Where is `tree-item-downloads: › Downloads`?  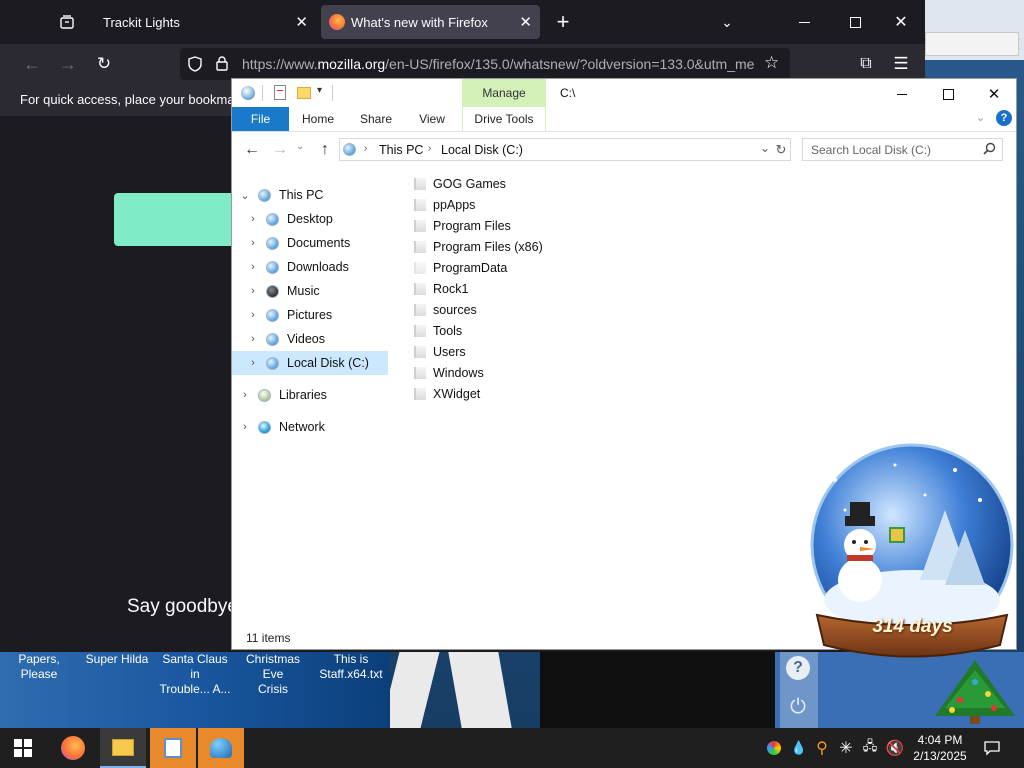 tree-item-downloads: › Downloads is located at coordinates (321, 267).